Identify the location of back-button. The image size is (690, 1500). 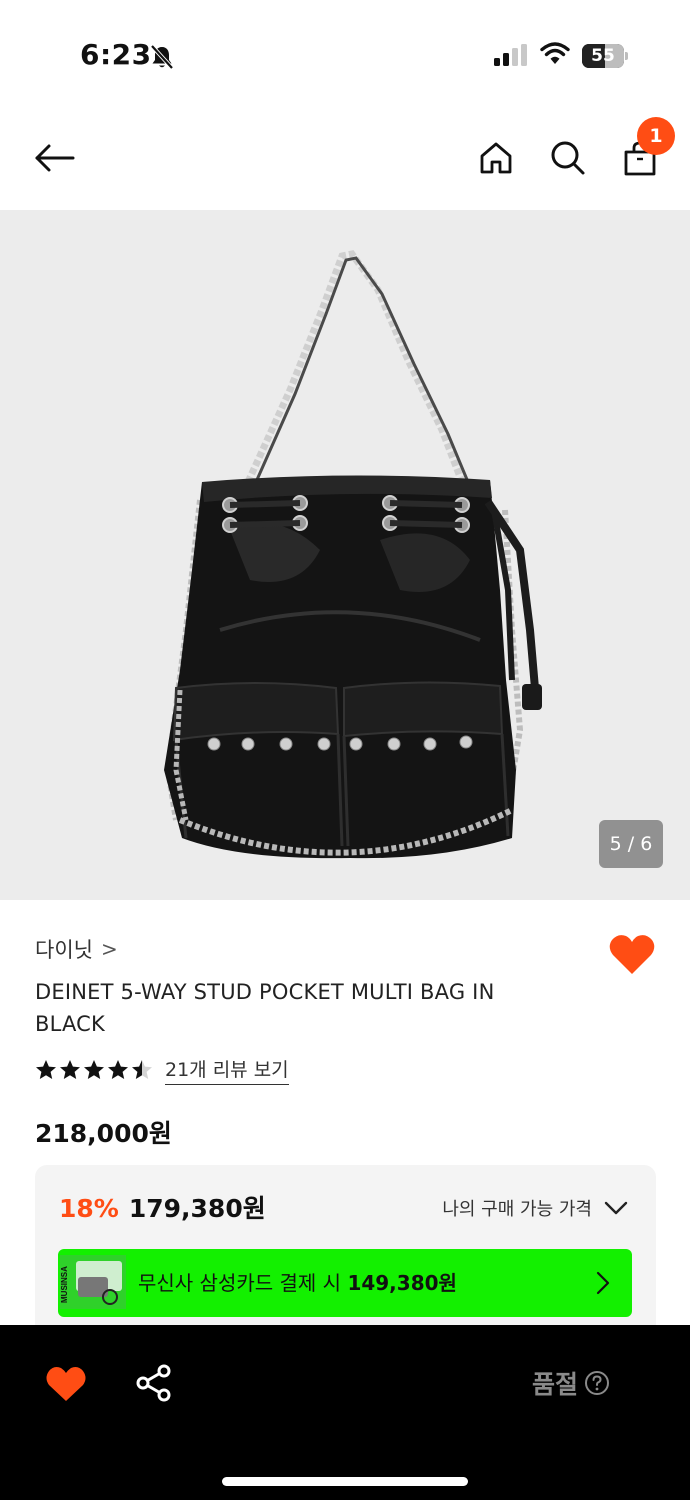
(54, 158).